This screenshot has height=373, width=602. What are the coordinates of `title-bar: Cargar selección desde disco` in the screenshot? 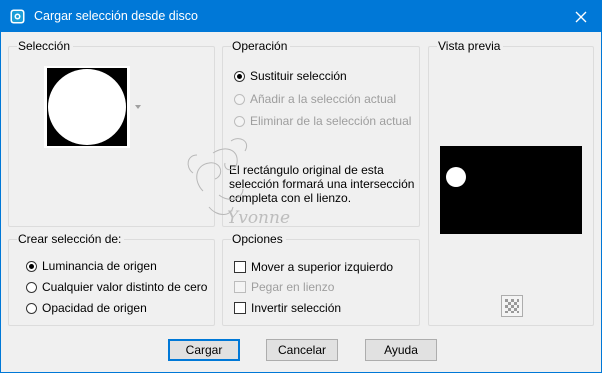 It's located at (301, 16).